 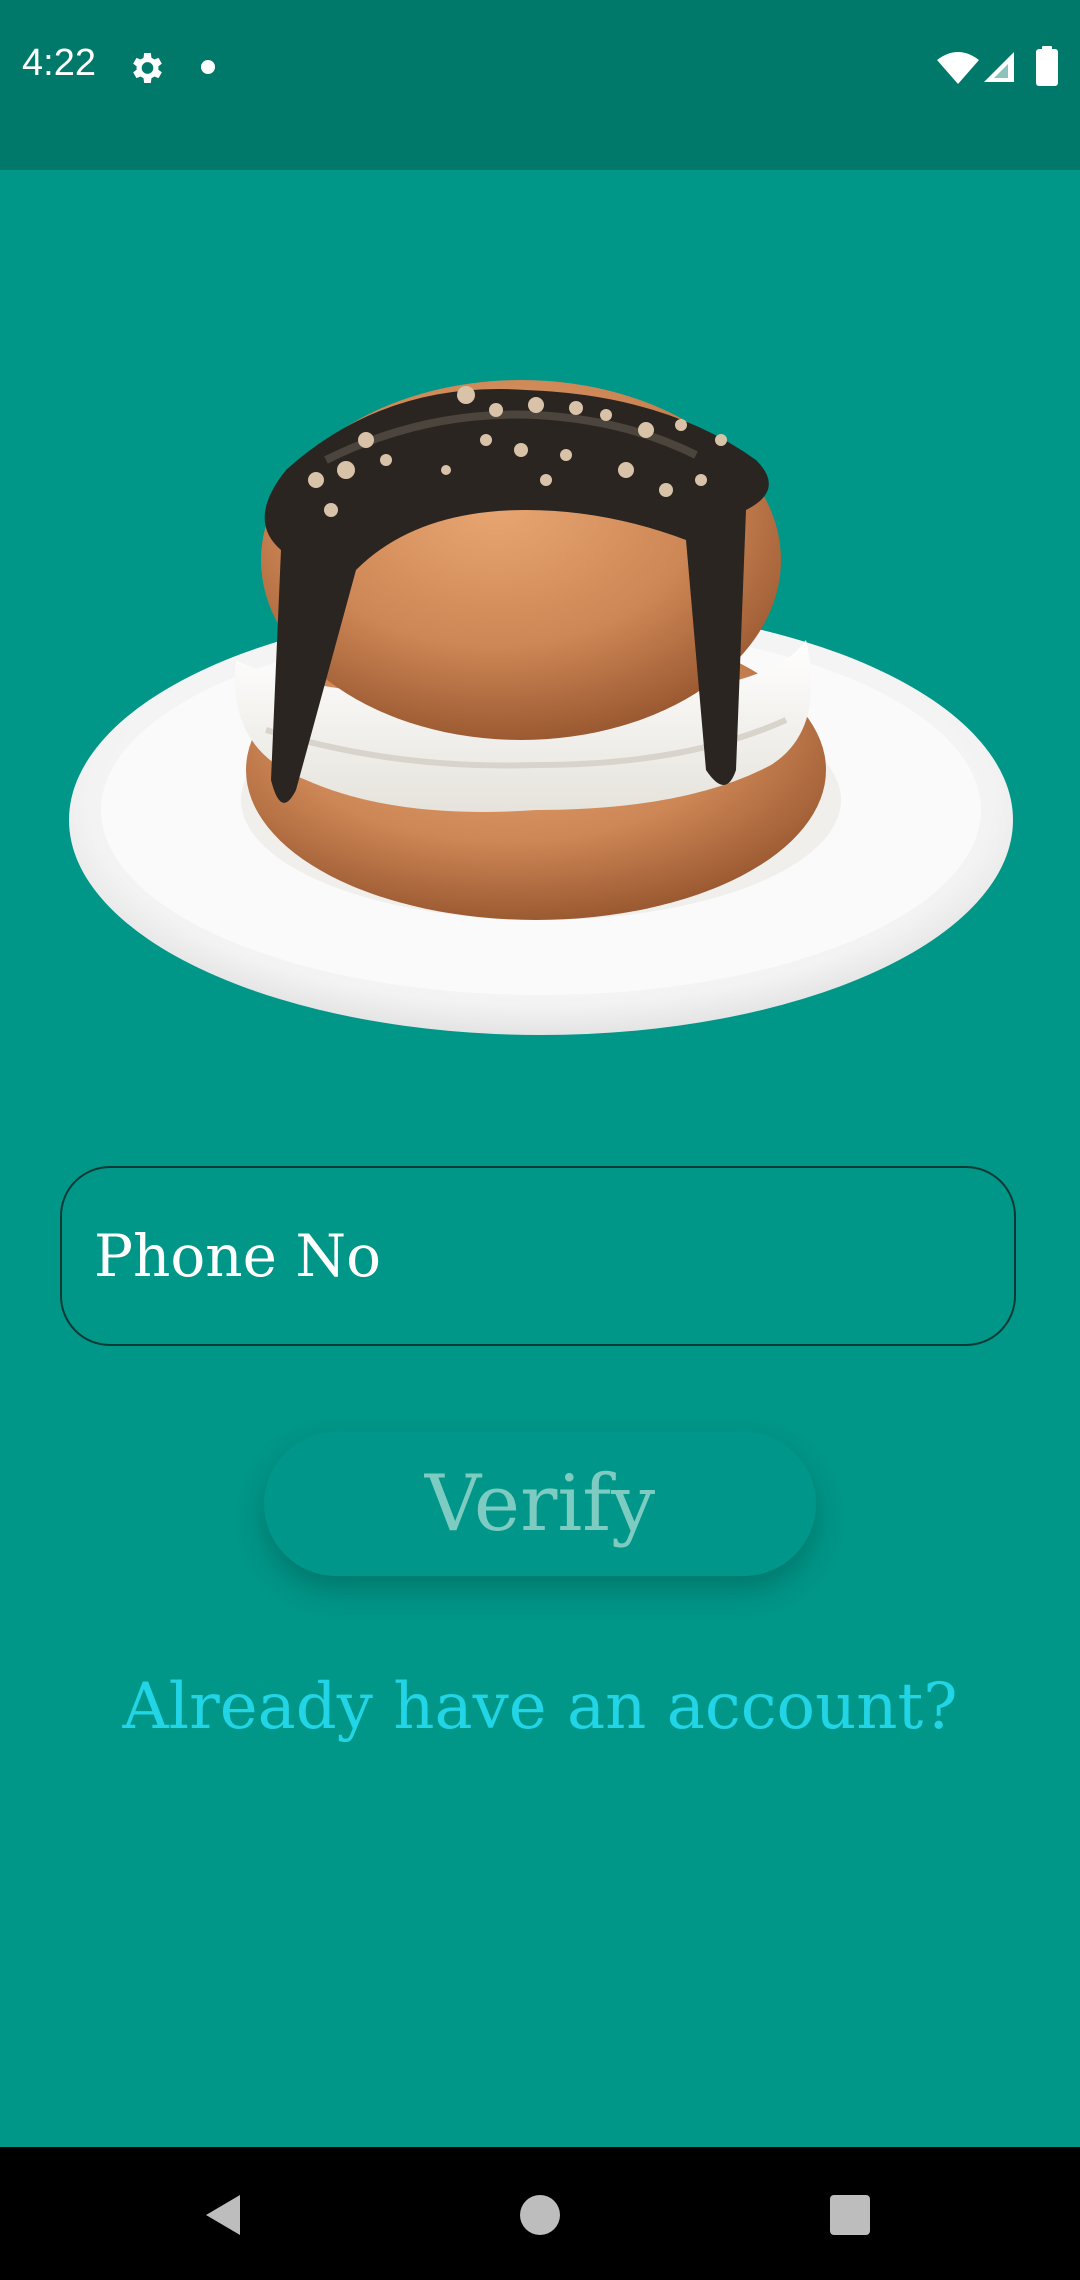 I want to click on wifi-icon, so click(x=958, y=68).